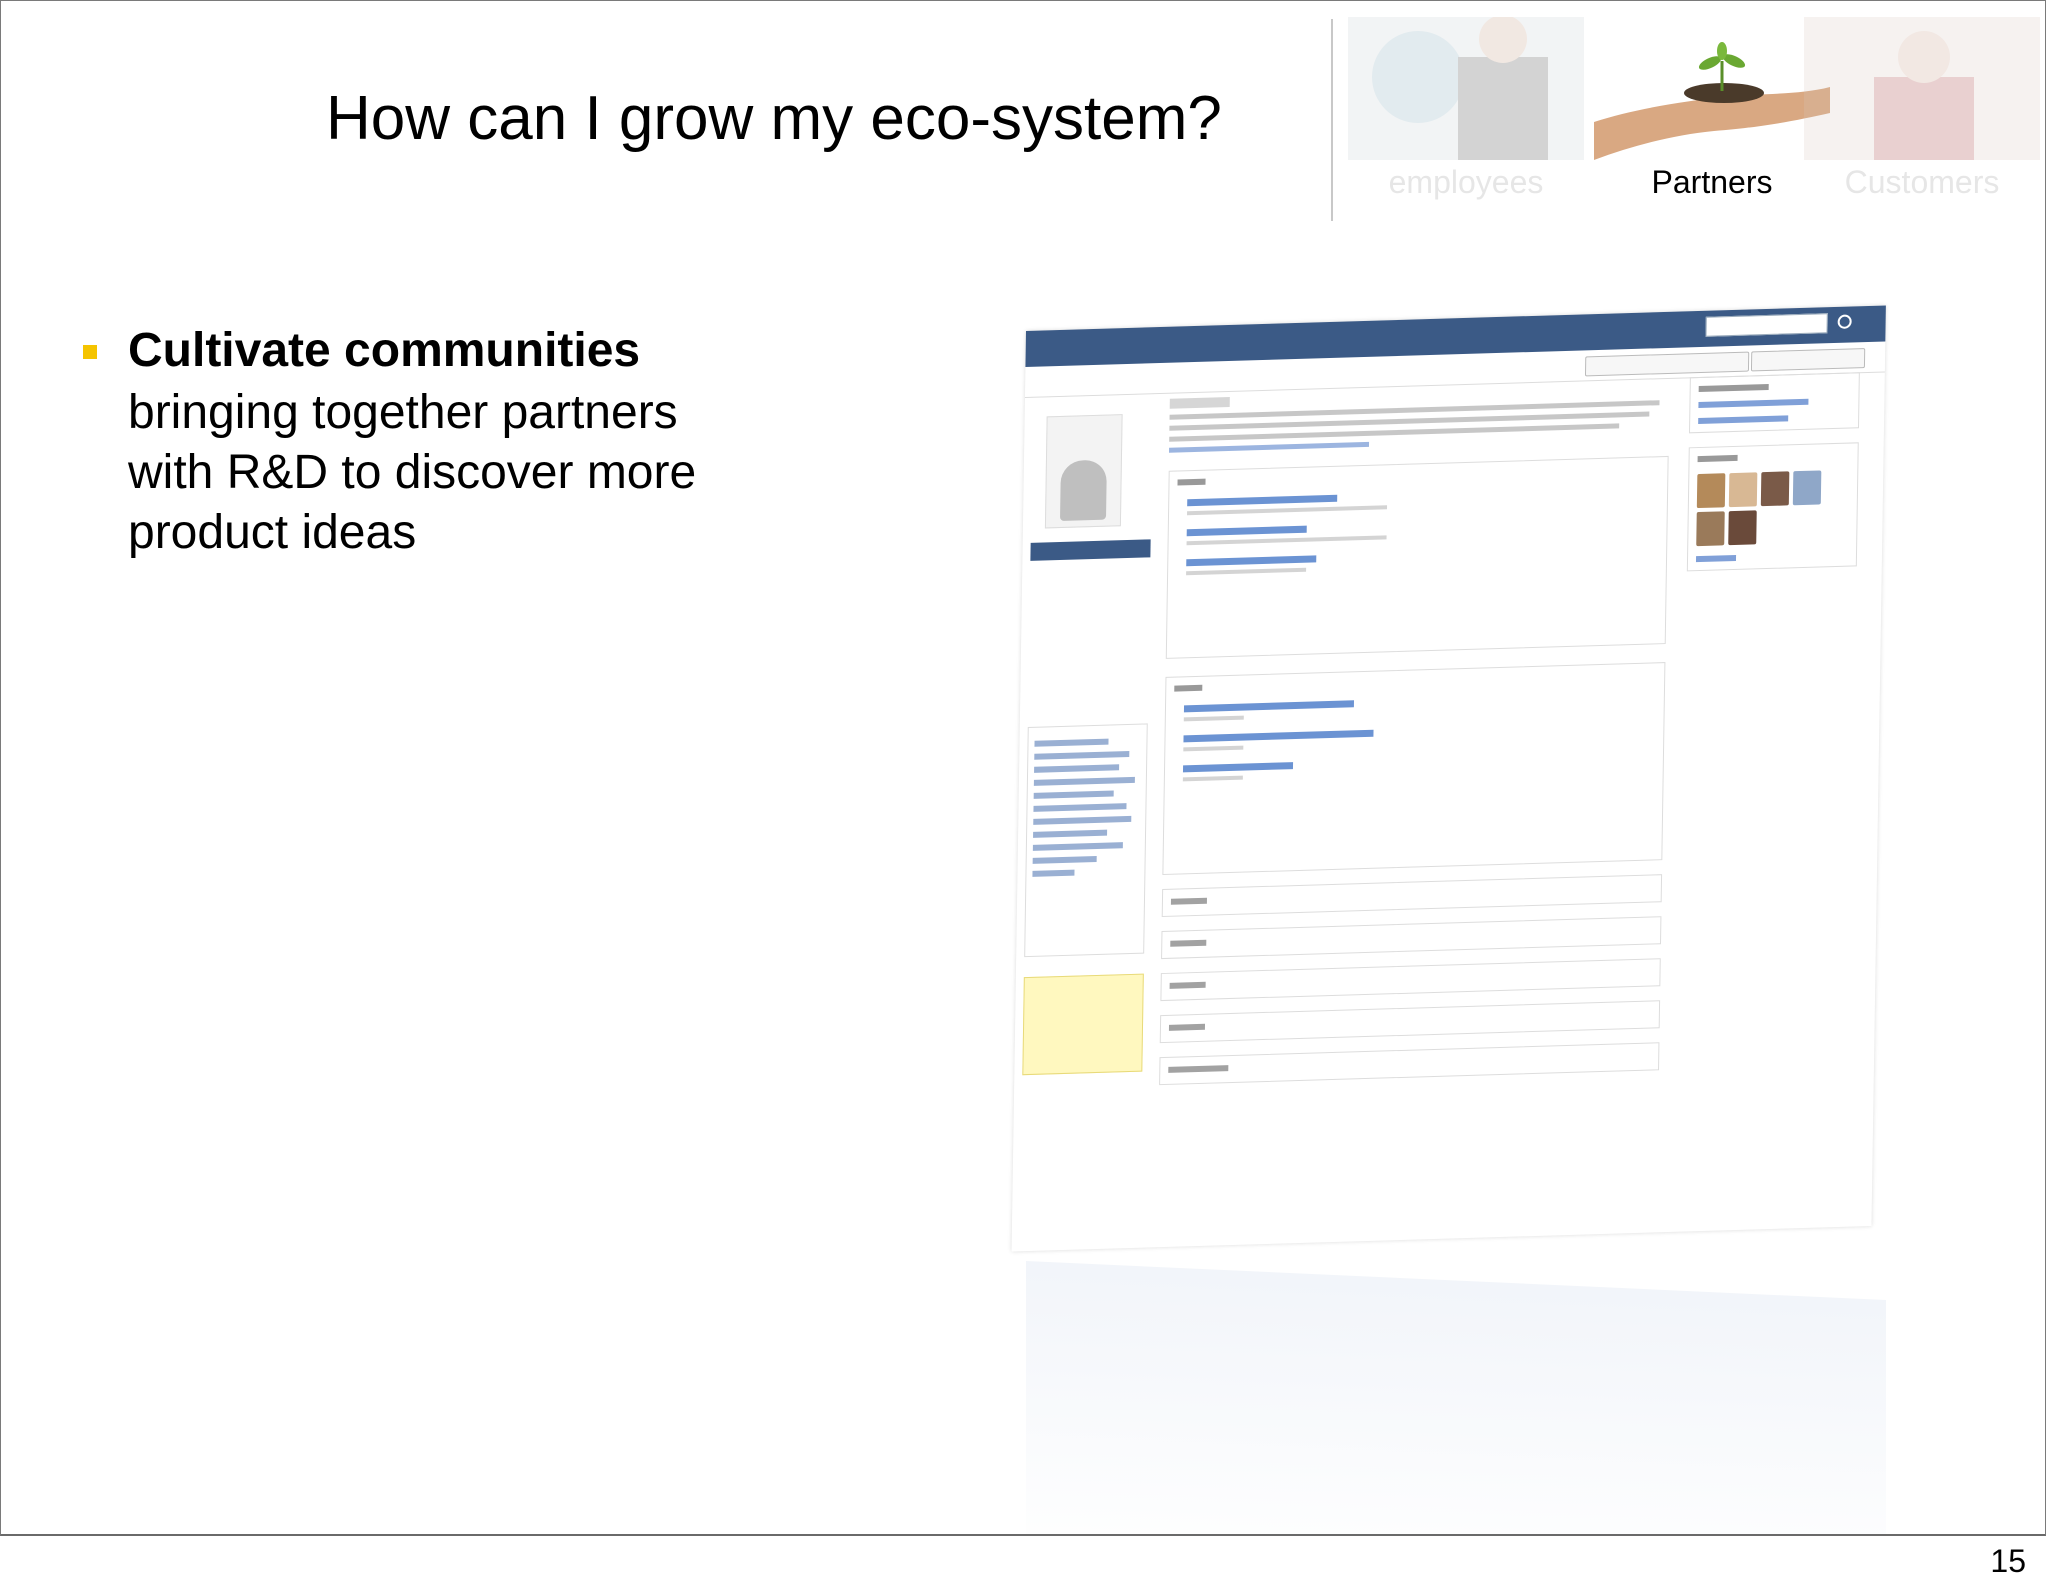 This screenshot has height=1593, width=2048. What do you see at coordinates (1088, 676) in the screenshot?
I see `screenshot-nav-item` at bounding box center [1088, 676].